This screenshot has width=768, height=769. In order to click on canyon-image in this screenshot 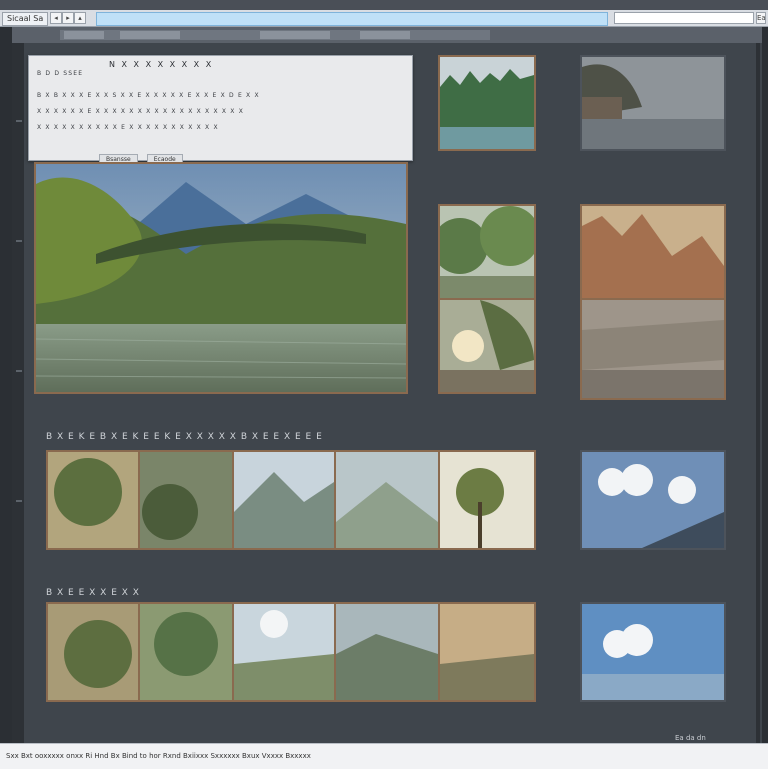, I will do `click(653, 252)`.